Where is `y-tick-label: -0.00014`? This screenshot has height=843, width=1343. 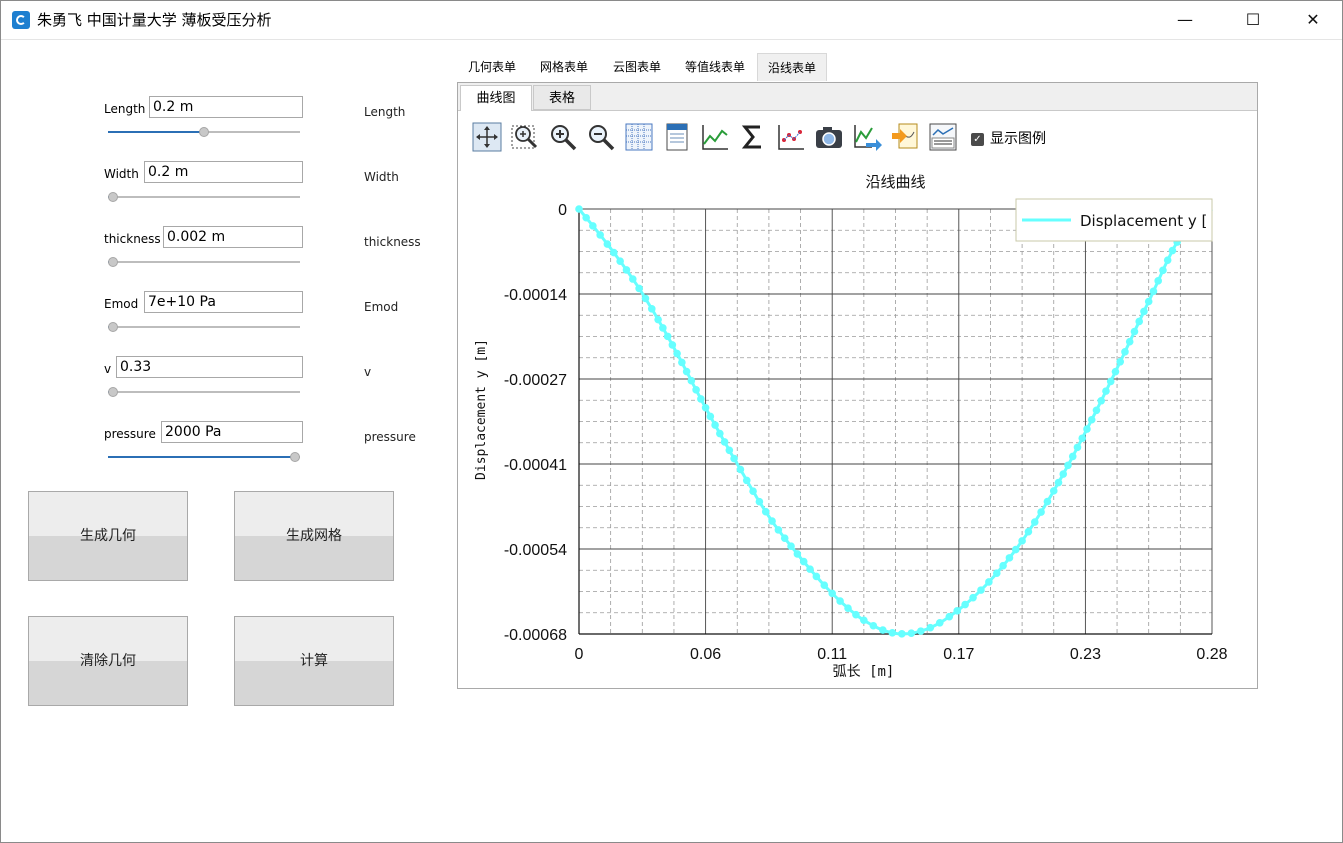 y-tick-label: -0.00014 is located at coordinates (535, 295).